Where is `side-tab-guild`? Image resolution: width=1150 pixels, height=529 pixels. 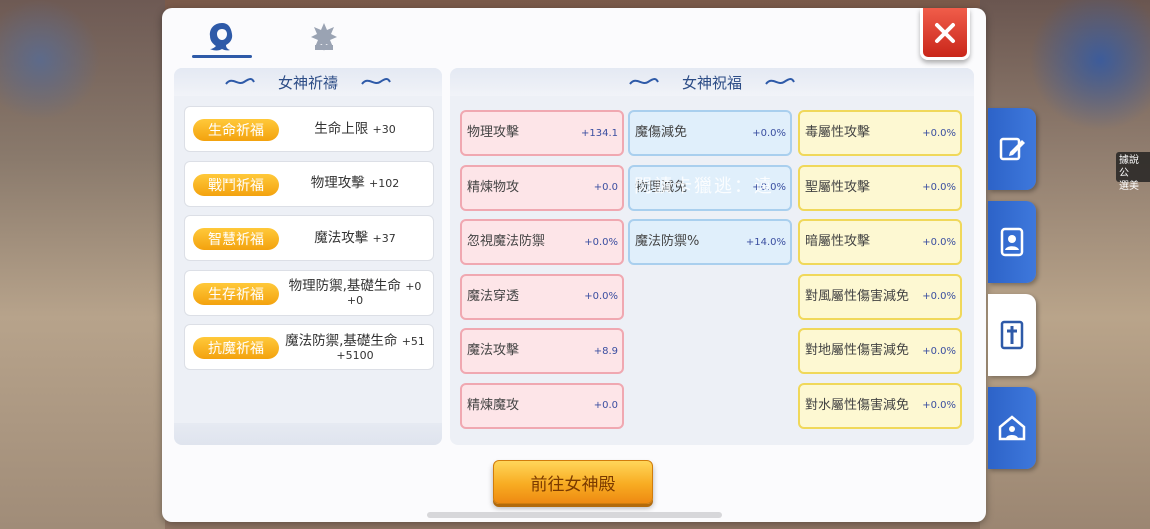 side-tab-guild is located at coordinates (1012, 428).